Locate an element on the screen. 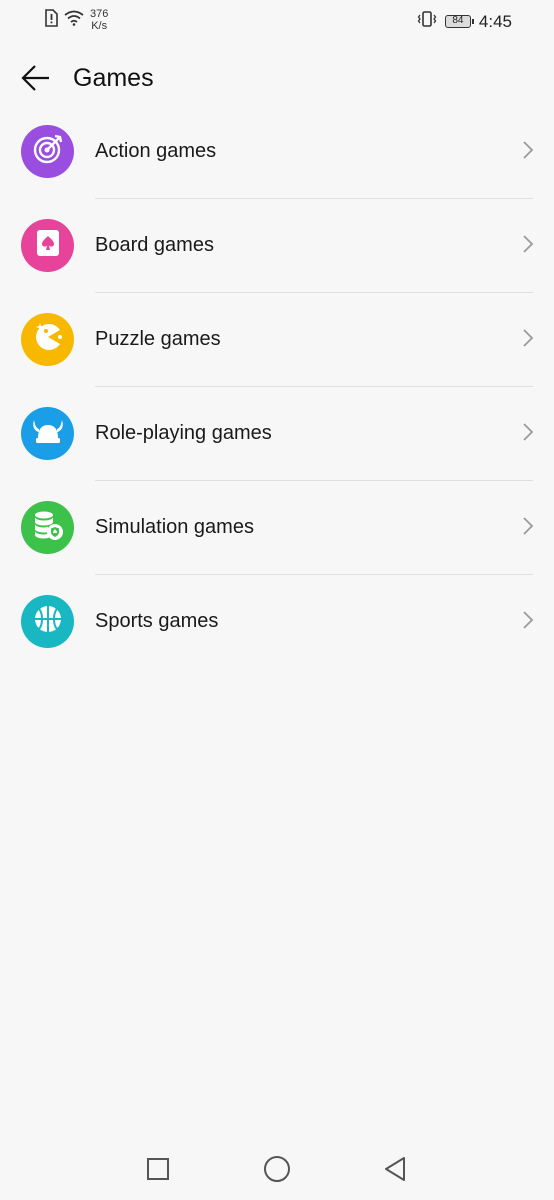 The width and height of the screenshot is (554, 1200). battery-icon: 84 is located at coordinates (459, 21).